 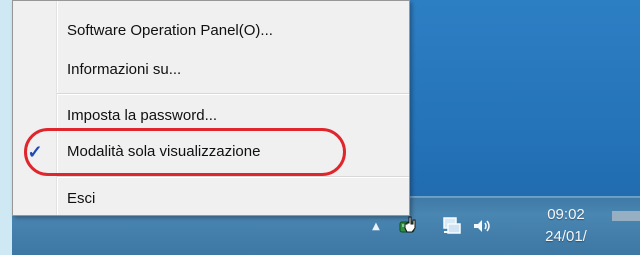 I want to click on taskbar-clock: 09:02 24/01/, so click(x=582, y=227).